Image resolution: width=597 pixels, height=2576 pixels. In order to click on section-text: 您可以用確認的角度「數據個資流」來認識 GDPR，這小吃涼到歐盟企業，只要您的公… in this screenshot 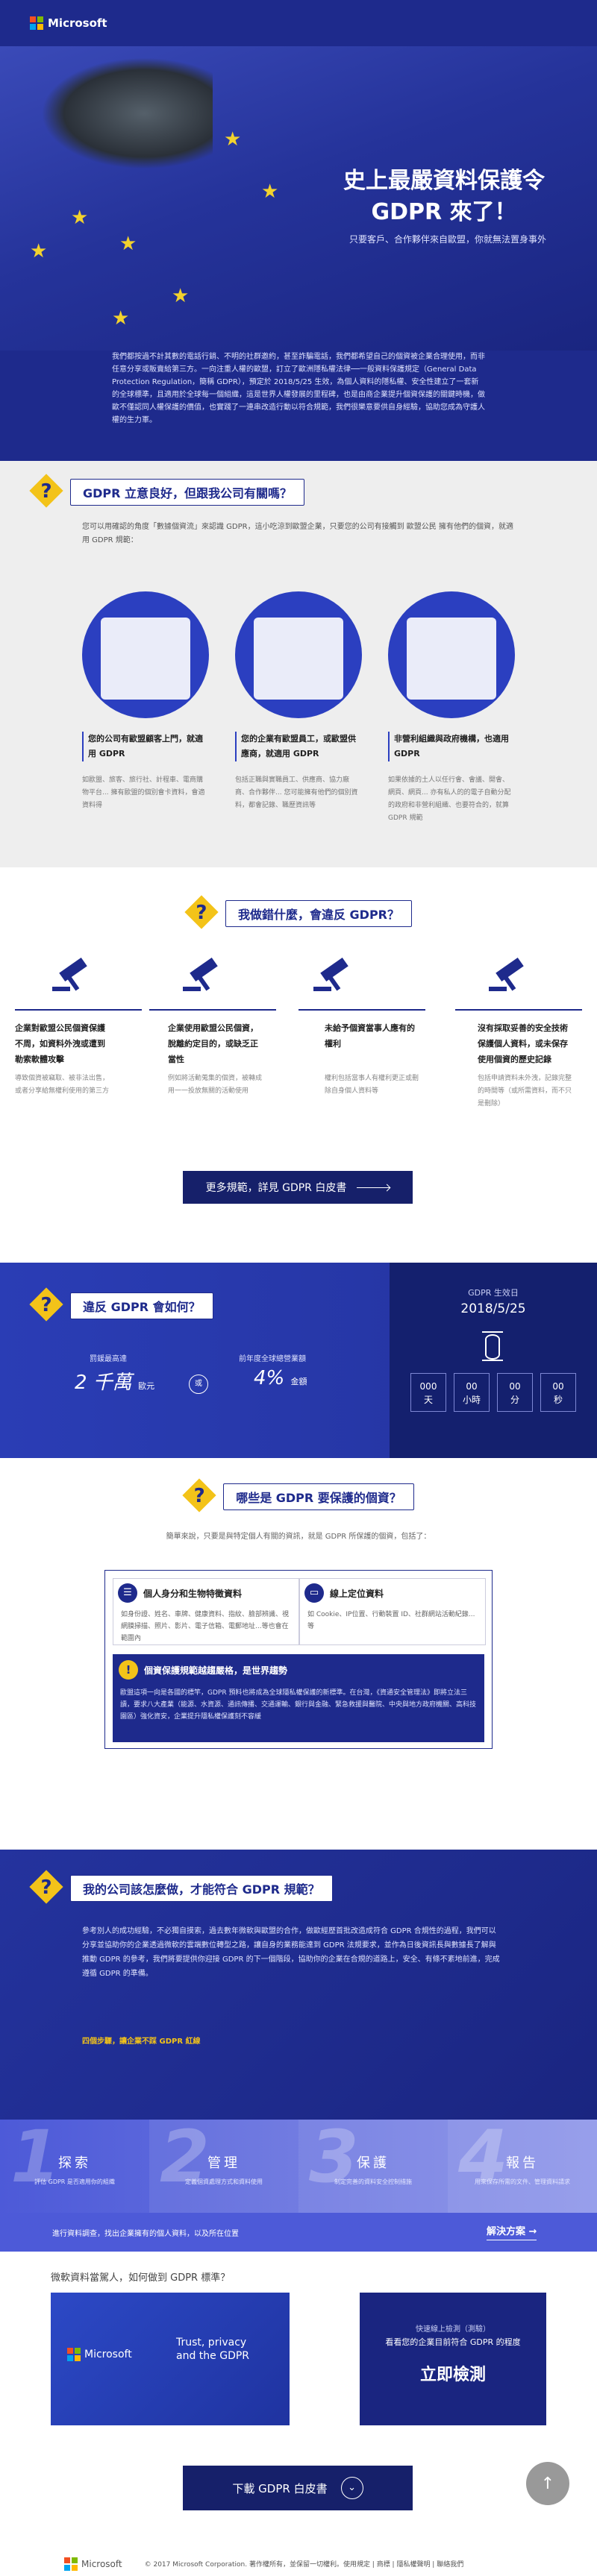, I will do `click(297, 534)`.